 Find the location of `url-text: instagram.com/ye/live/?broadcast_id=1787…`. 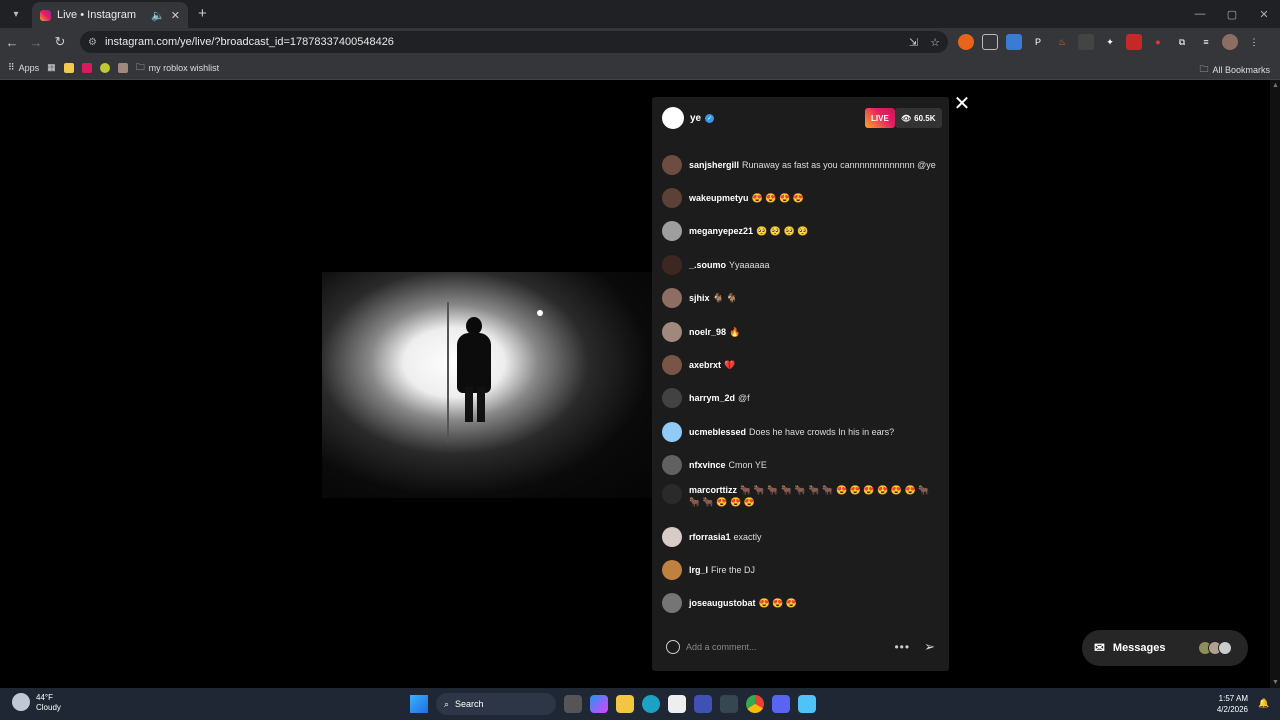

url-text: instagram.com/ye/live/?broadcast_id=1787… is located at coordinates (501, 42).